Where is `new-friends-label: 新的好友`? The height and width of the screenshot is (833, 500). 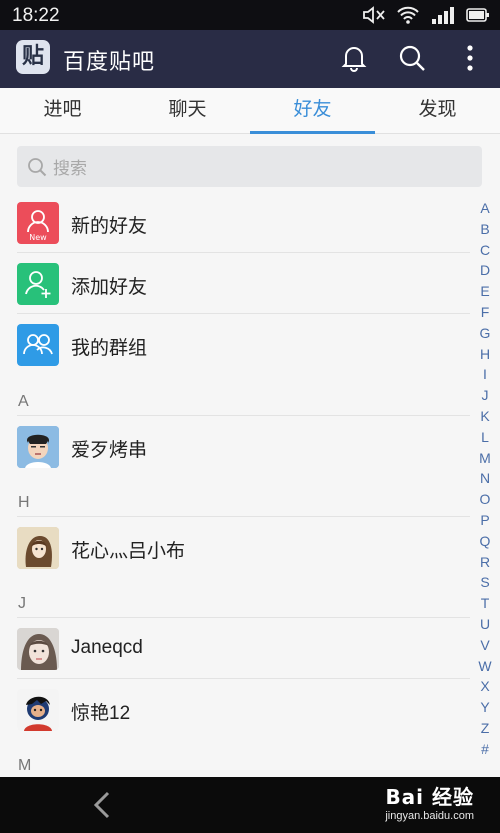
new-friends-label: 新的好友 is located at coordinates (109, 226).